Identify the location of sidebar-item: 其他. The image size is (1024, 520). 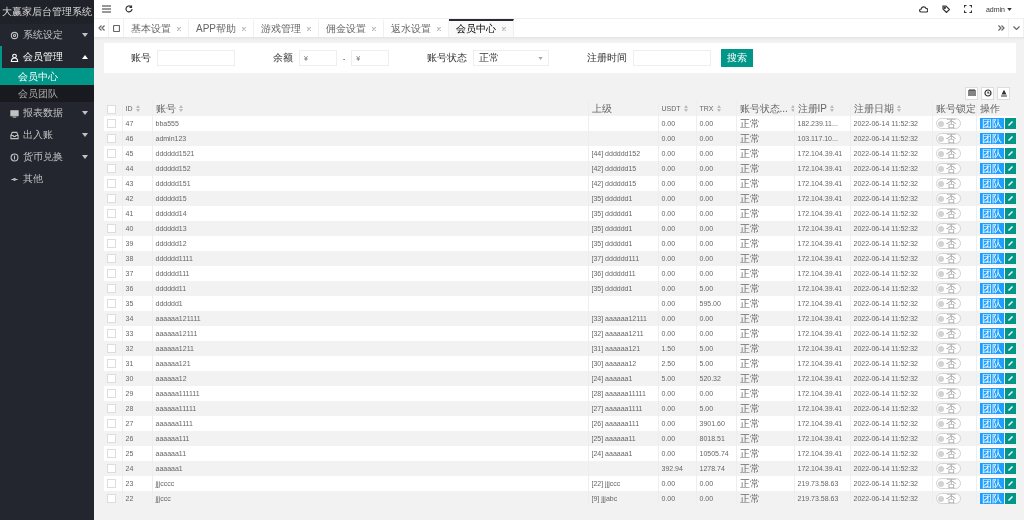
(47, 179).